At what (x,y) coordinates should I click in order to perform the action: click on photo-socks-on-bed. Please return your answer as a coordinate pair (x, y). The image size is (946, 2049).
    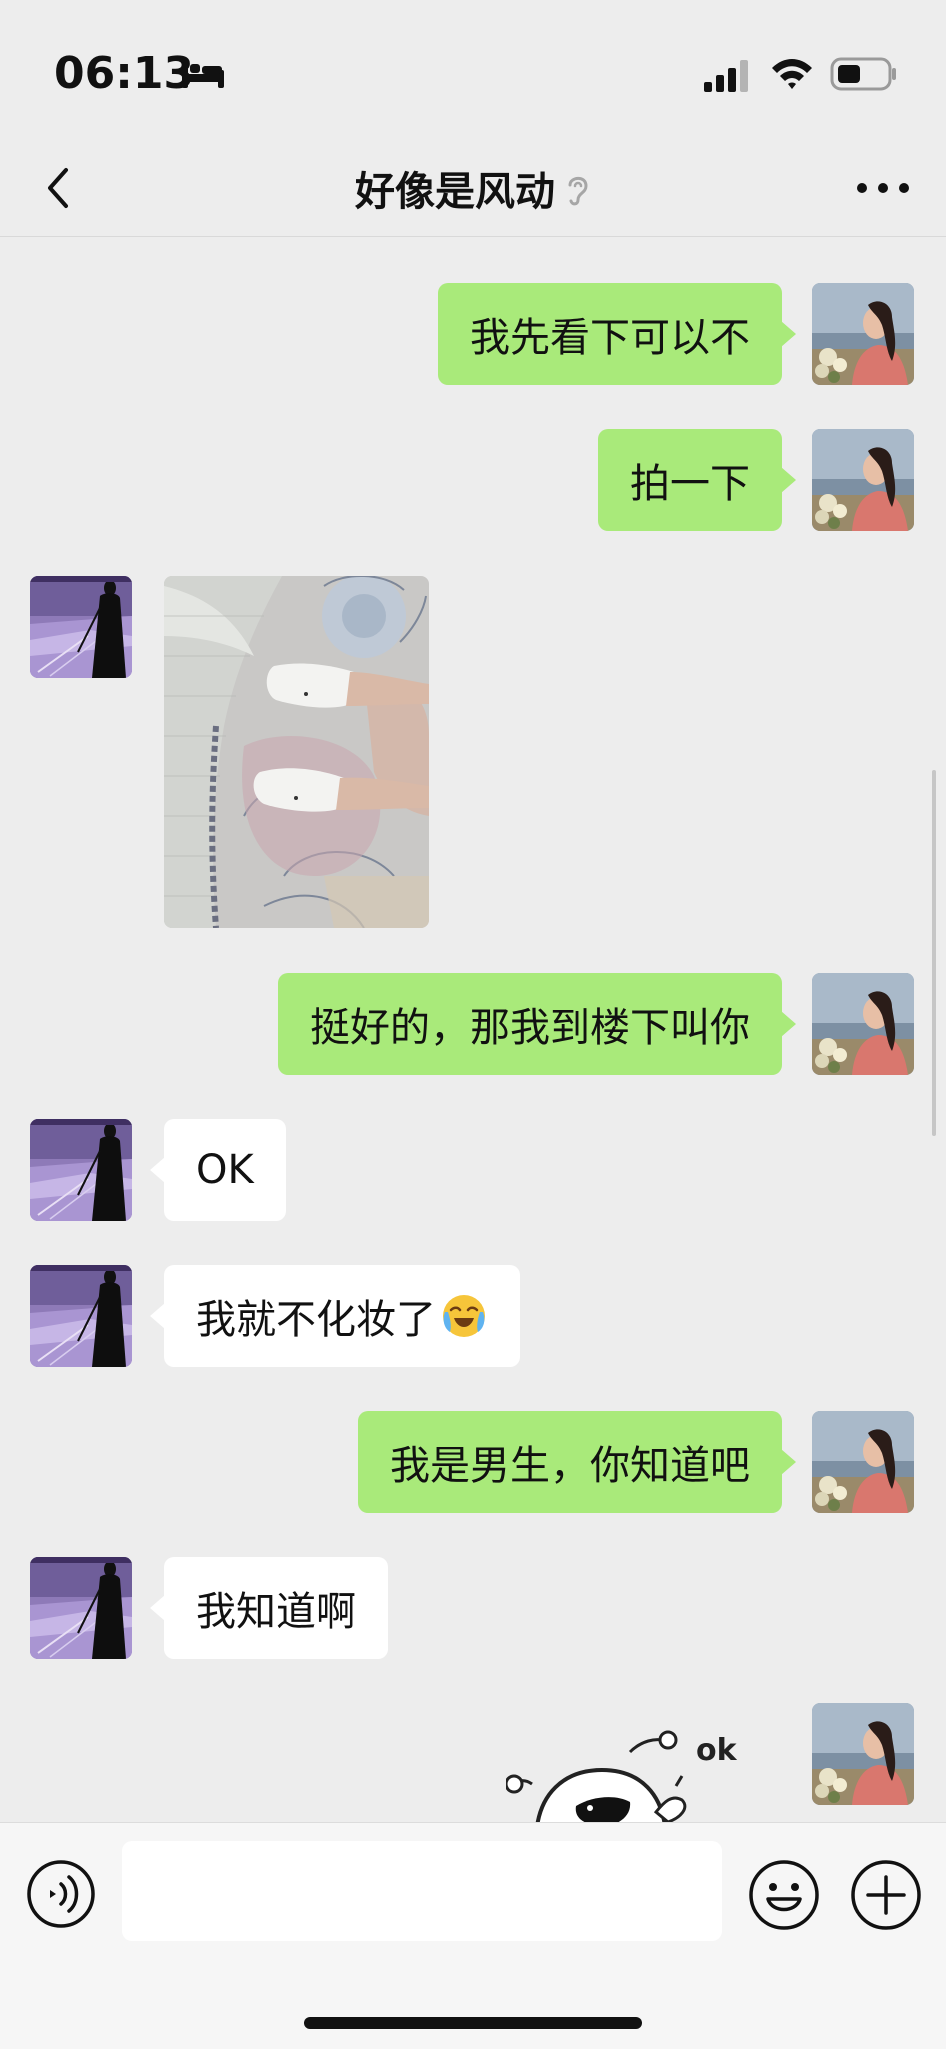
    Looking at the image, I should click on (296, 752).